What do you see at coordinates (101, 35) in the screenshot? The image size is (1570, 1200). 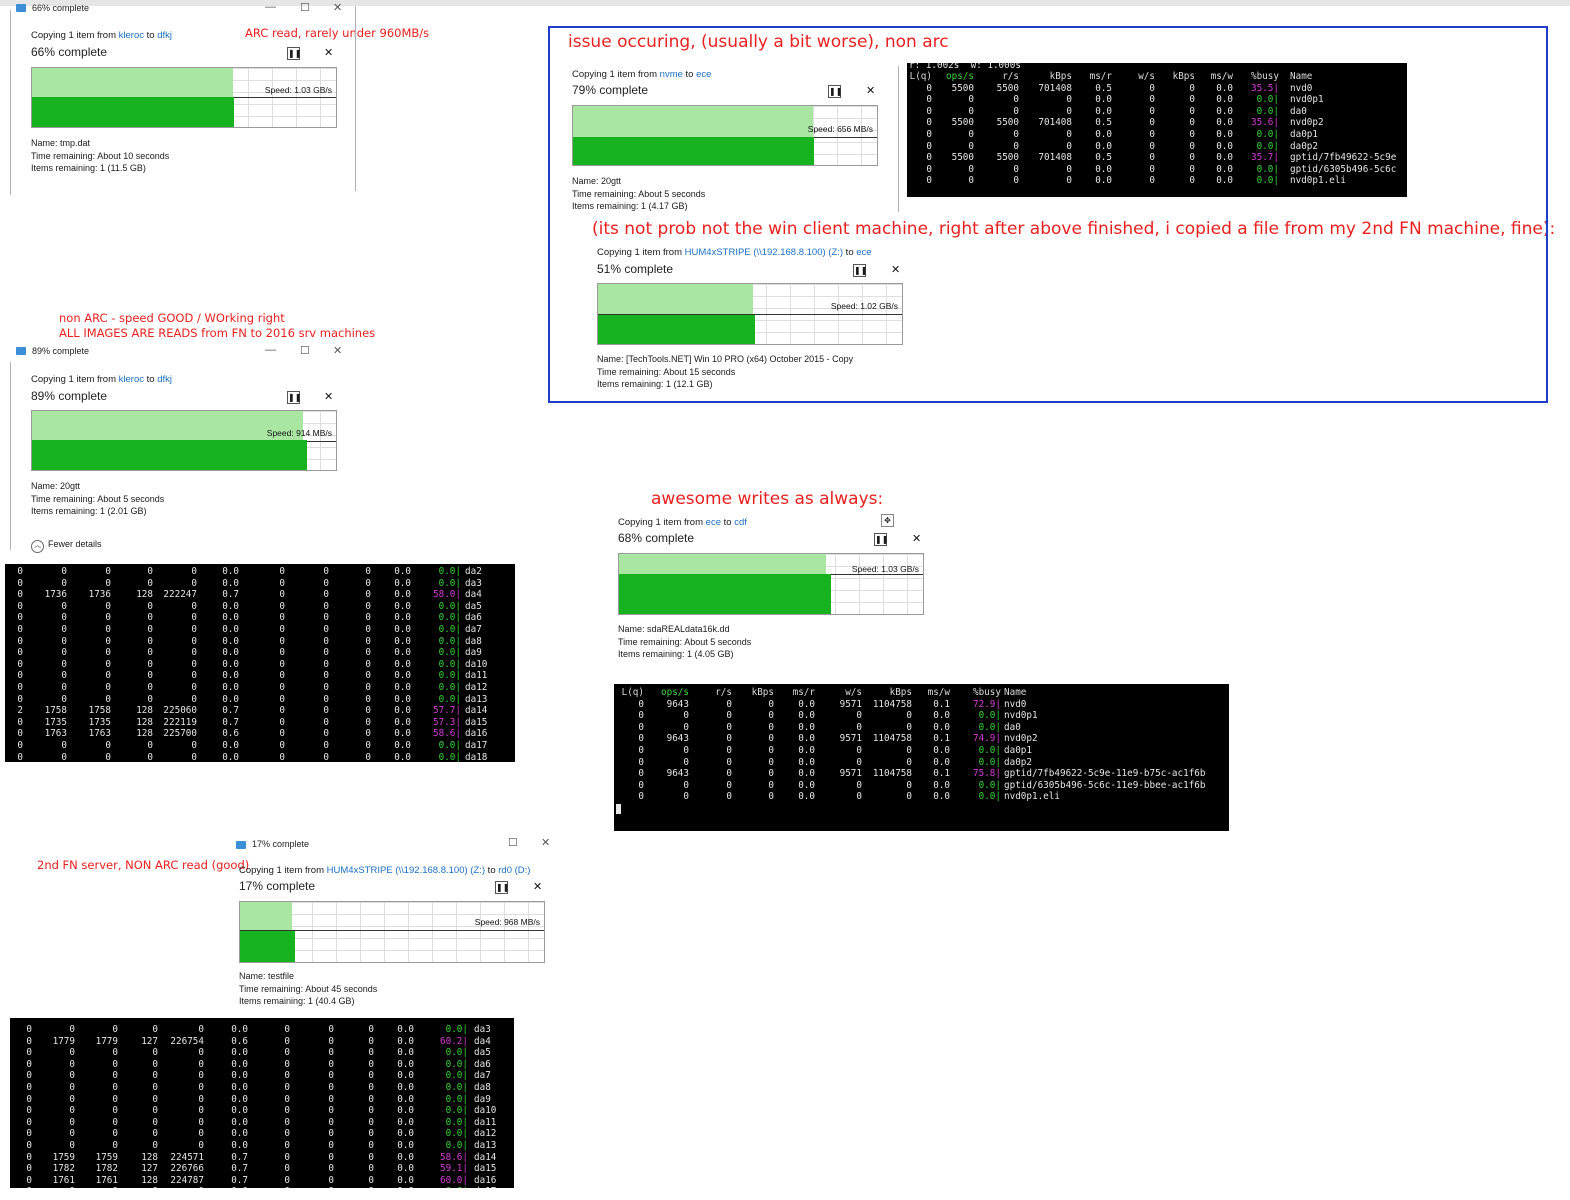 I see `copying-line: Copying 1 item from kleroc to dfkj` at bounding box center [101, 35].